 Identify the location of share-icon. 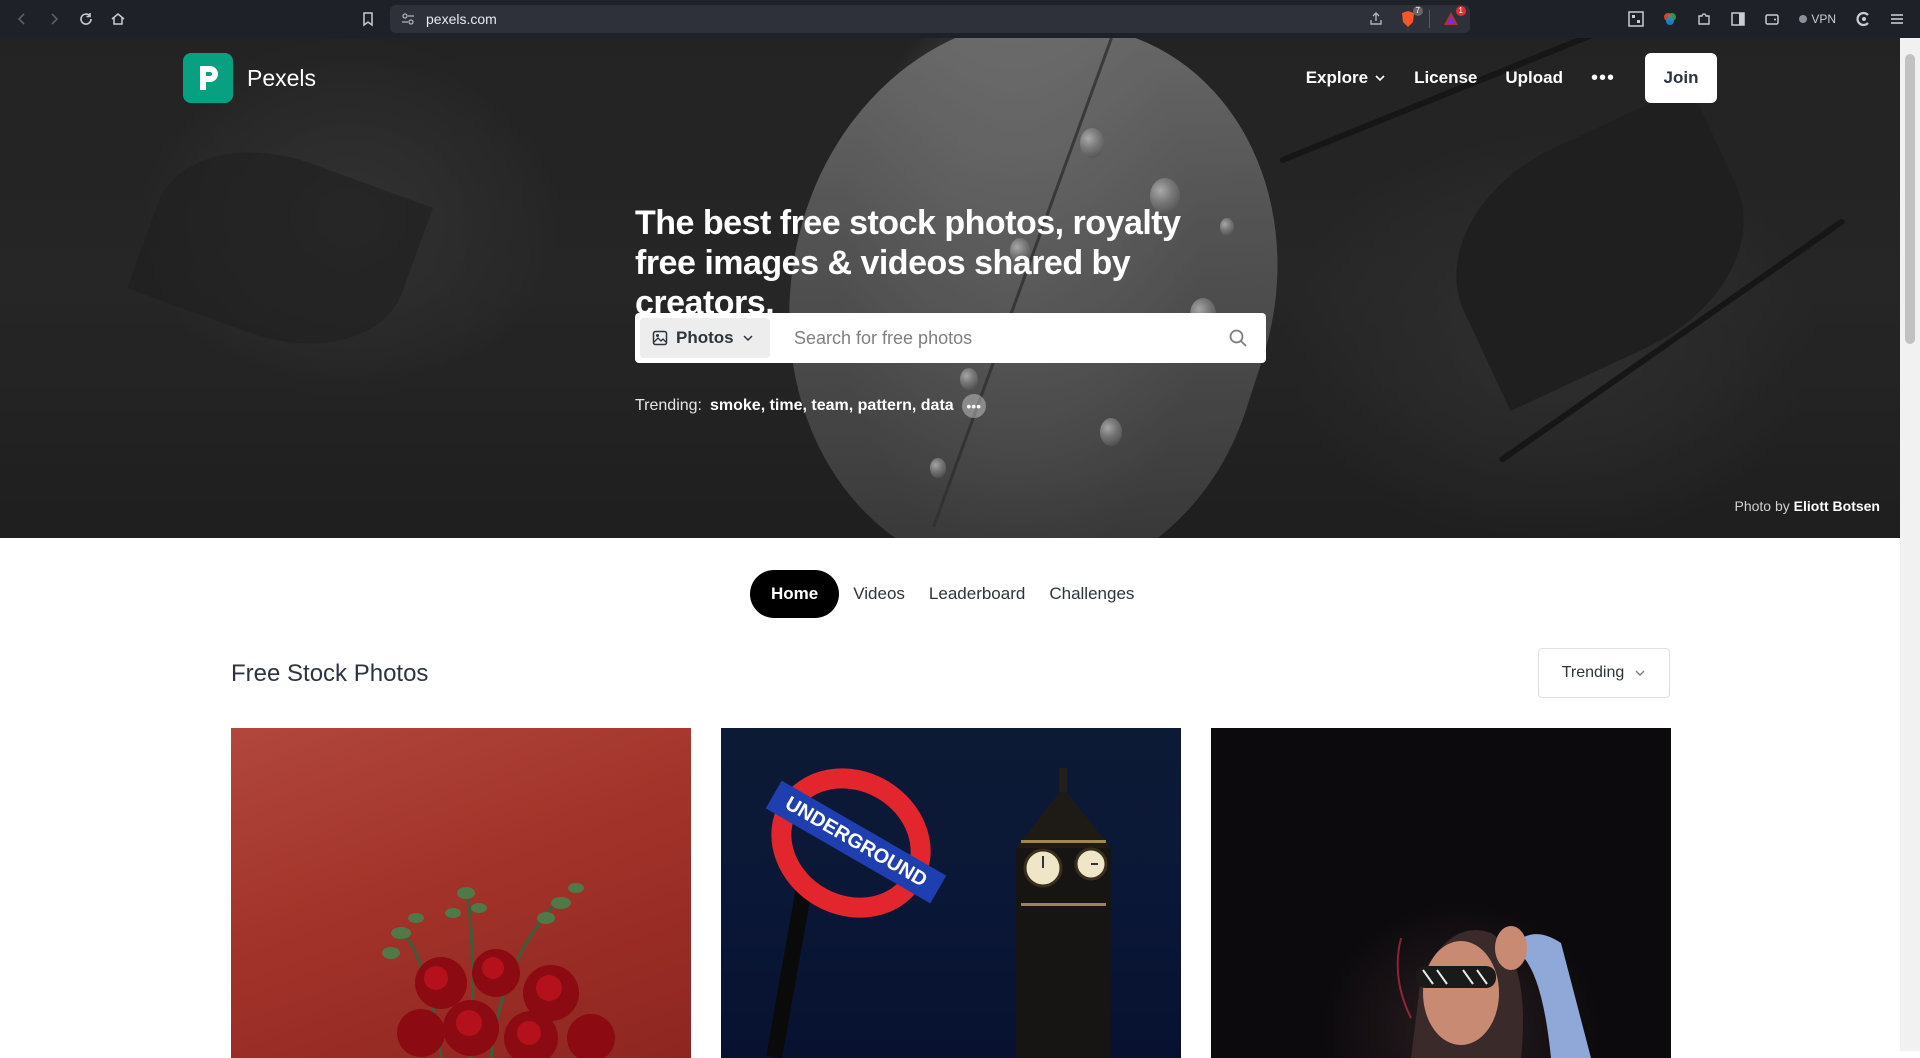
(1376, 19).